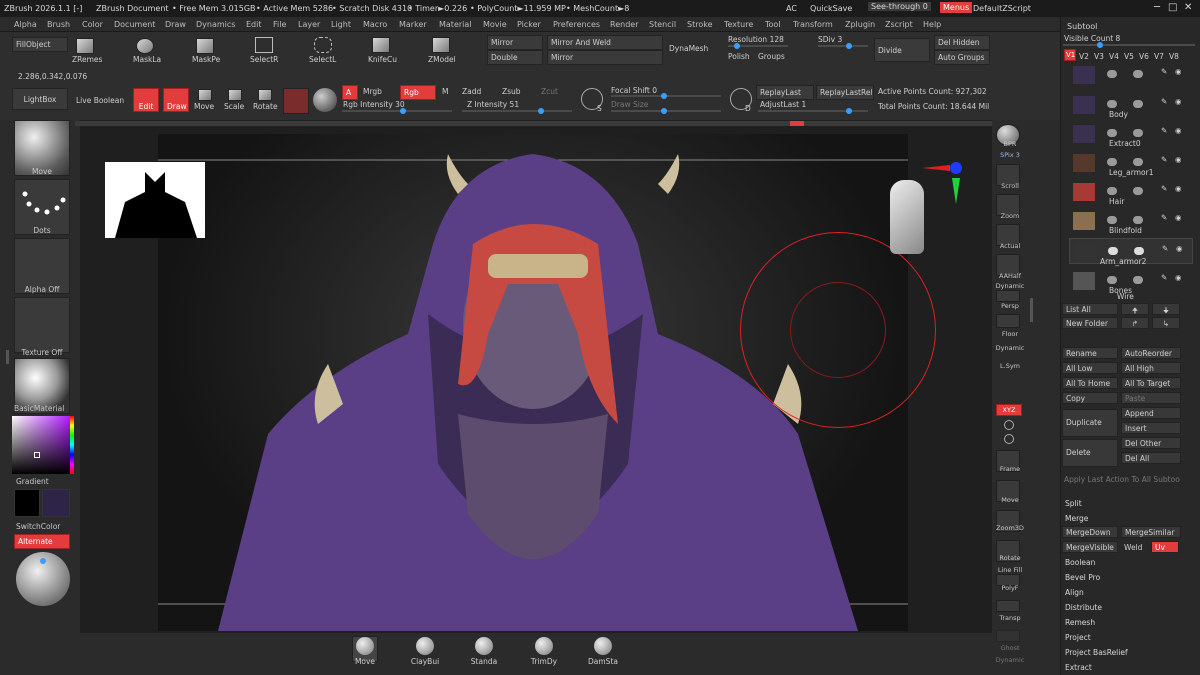 The width and height of the screenshot is (1200, 675). What do you see at coordinates (145, 46) in the screenshot?
I see `mask-lasso-icon` at bounding box center [145, 46].